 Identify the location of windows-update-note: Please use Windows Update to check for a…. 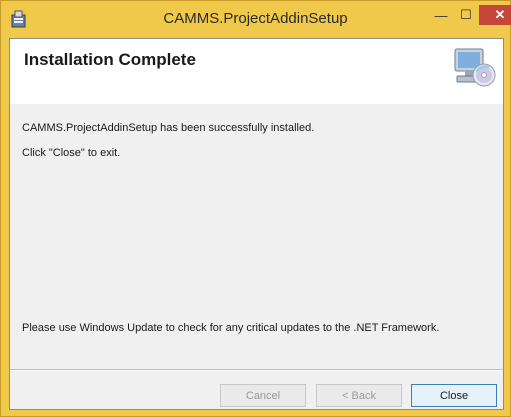
(231, 328).